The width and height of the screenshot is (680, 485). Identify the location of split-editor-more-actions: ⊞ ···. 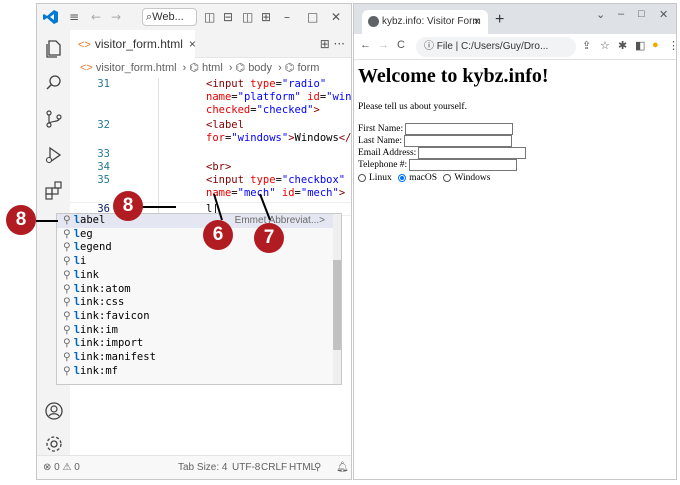
(332, 44).